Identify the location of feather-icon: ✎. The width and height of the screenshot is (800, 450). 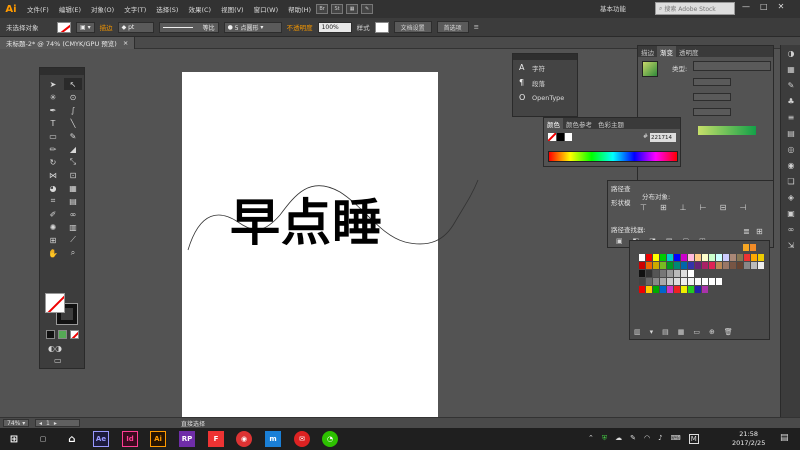
(367, 9).